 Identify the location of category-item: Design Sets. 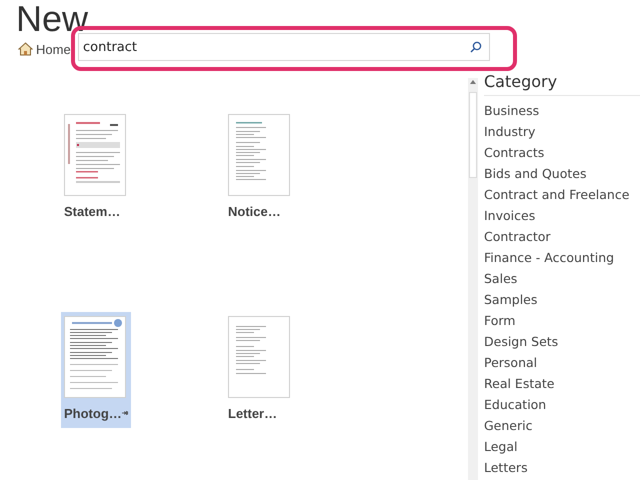
(562, 341).